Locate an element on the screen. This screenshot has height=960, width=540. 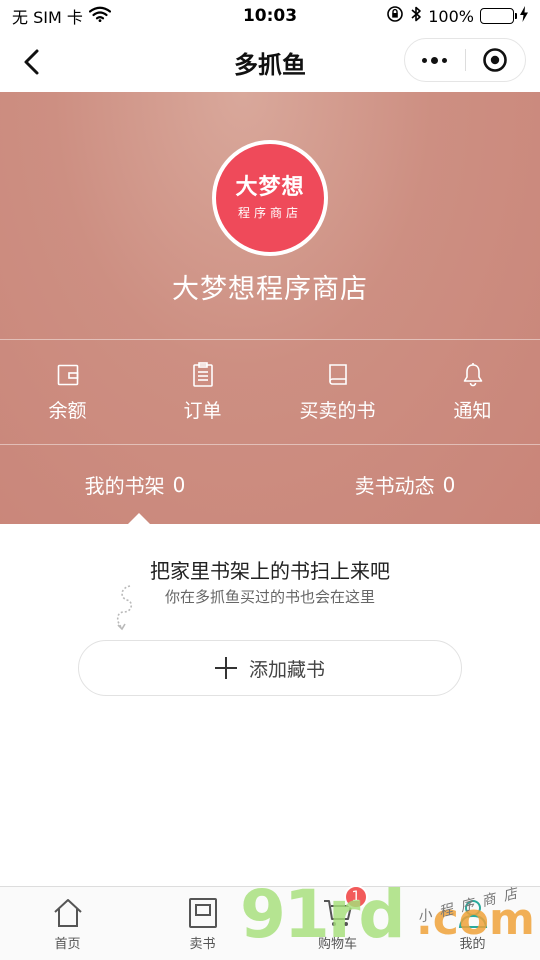
store-logo: 大梦想 程序商店 is located at coordinates (270, 198).